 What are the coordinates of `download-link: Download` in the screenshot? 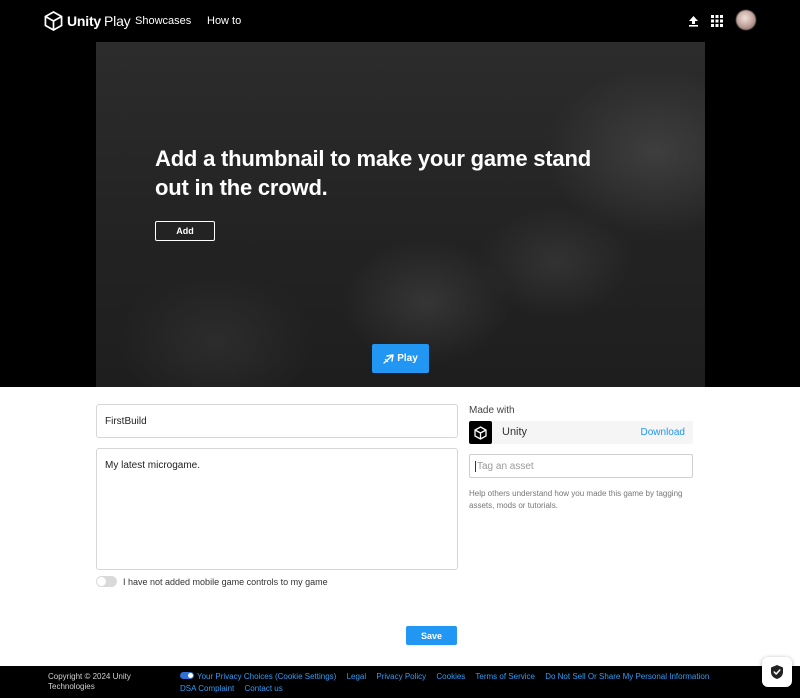 It's located at (663, 432).